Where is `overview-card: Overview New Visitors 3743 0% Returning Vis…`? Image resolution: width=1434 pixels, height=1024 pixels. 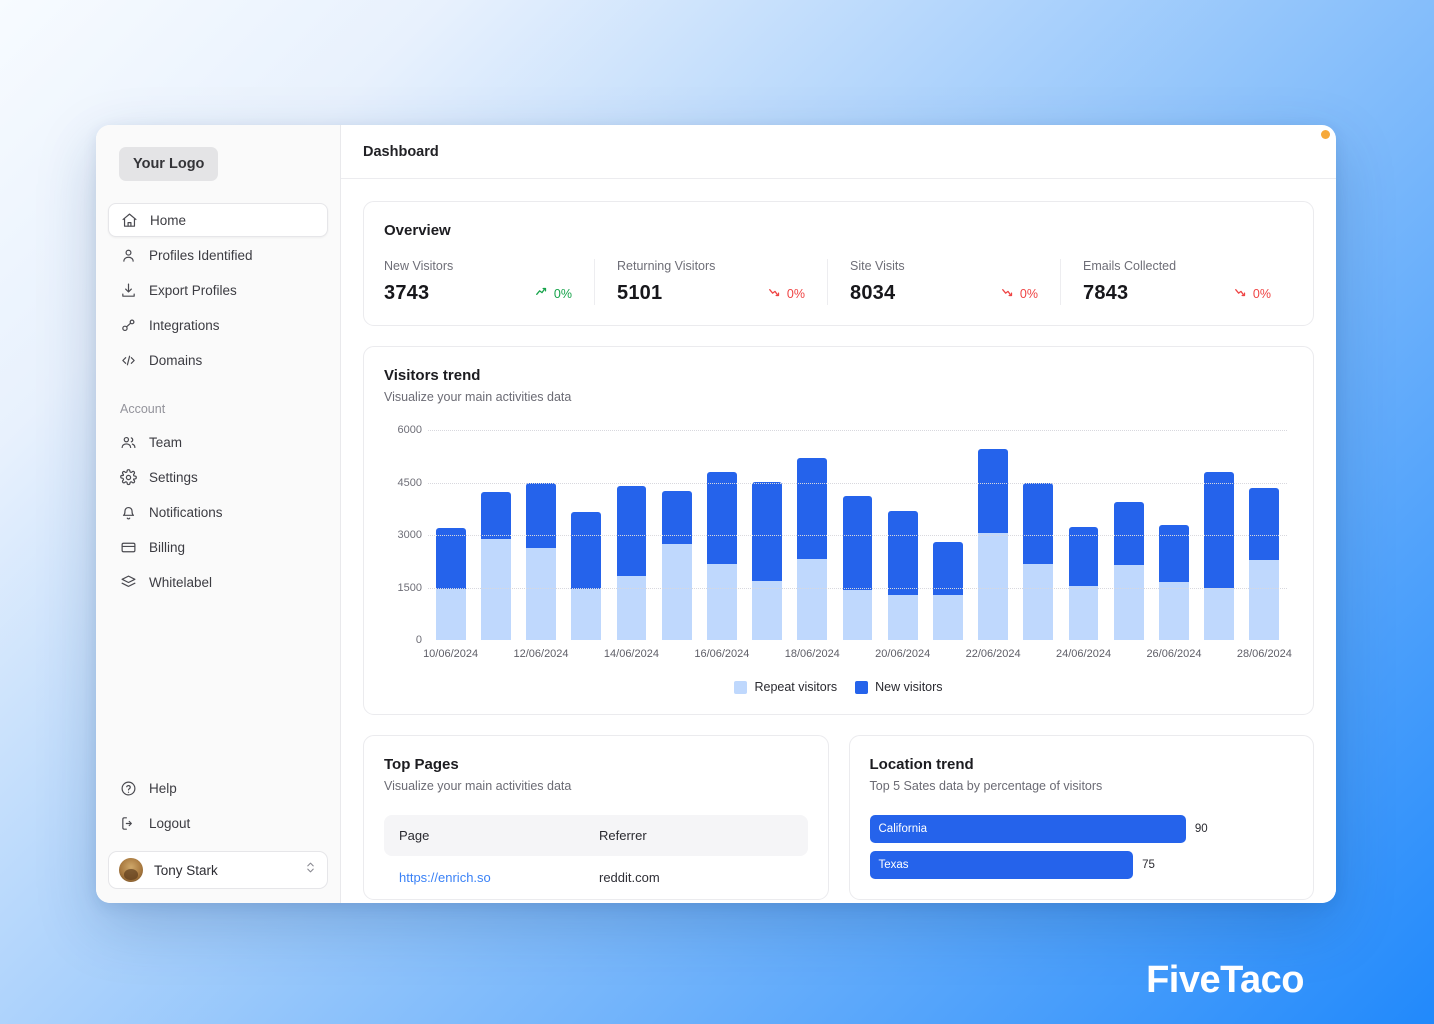 overview-card: Overview New Visitors 3743 0% Returning Vis… is located at coordinates (838, 263).